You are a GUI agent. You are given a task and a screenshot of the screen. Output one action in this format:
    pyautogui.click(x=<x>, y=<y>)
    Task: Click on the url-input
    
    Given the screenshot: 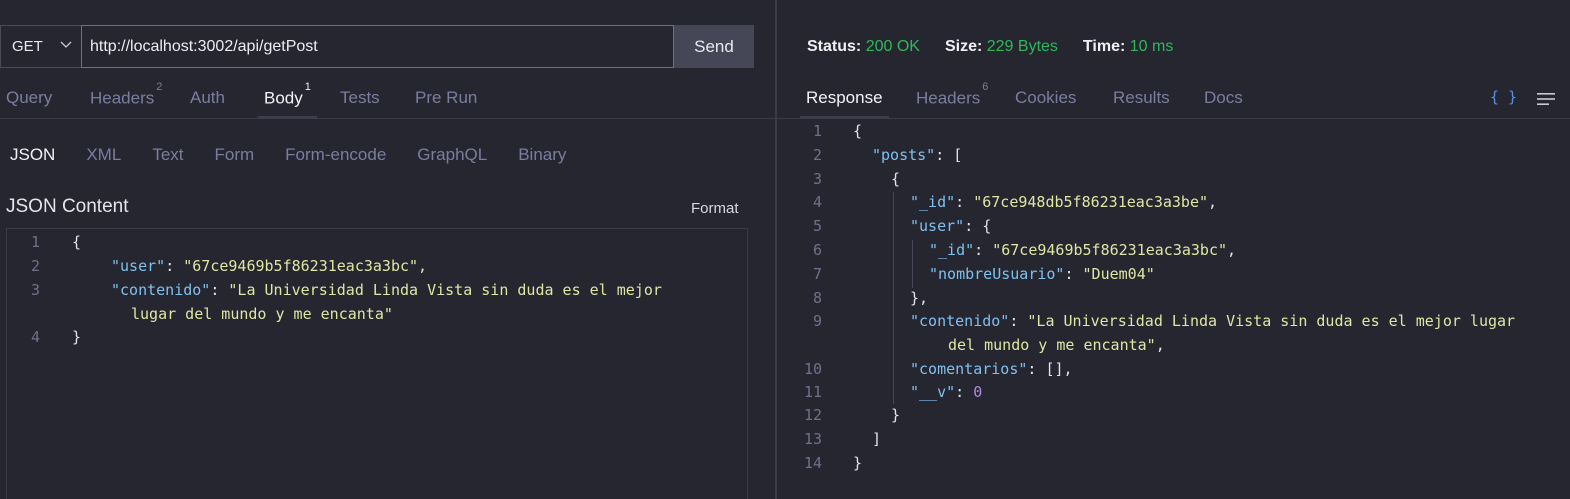 What is the action you would take?
    pyautogui.click(x=377, y=46)
    